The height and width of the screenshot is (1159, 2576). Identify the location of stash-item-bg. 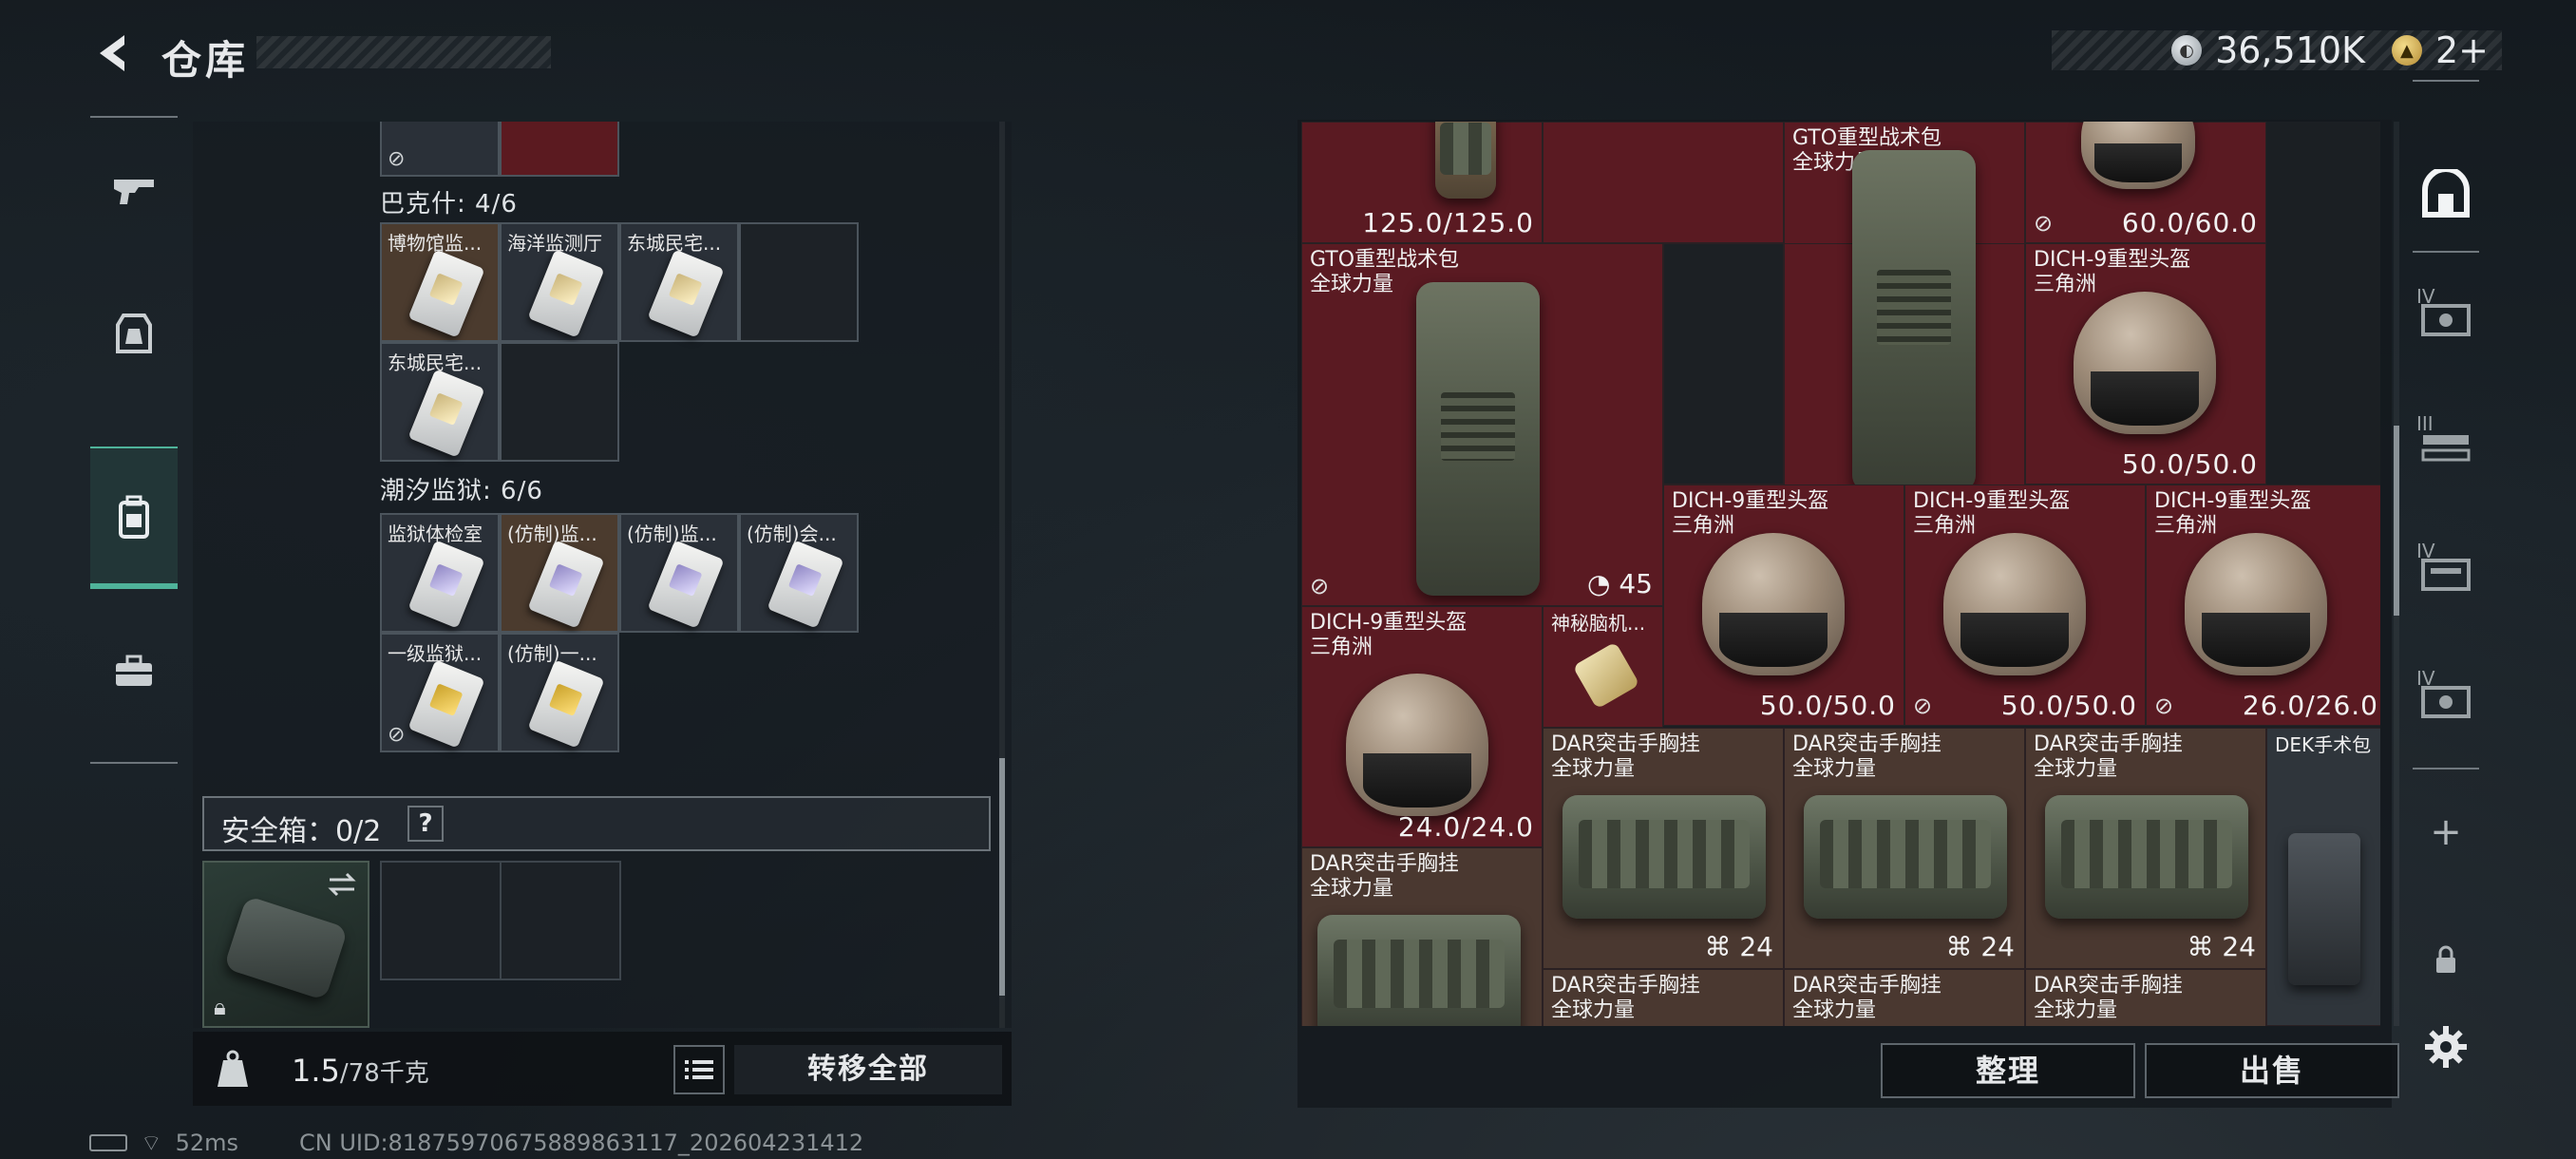
(1663, 182).